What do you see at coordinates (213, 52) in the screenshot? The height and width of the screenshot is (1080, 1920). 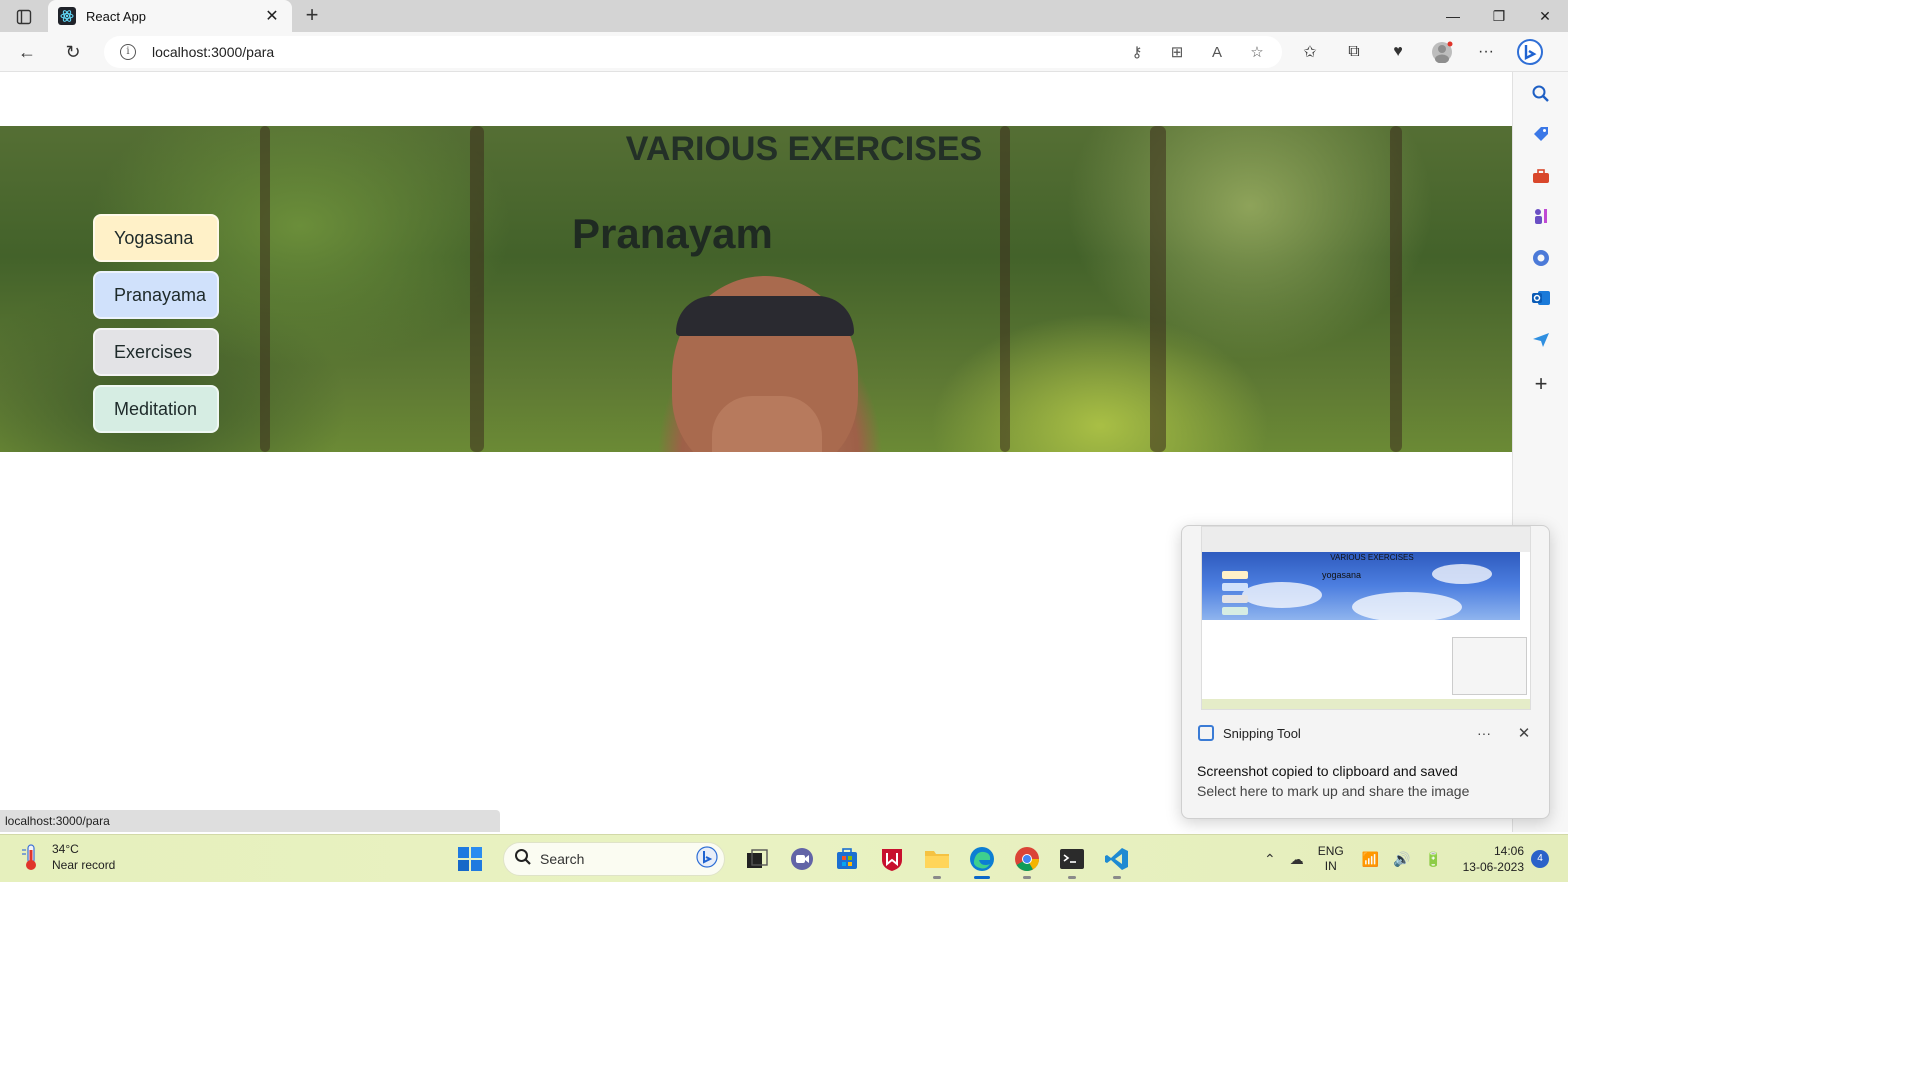 I see `address-url: localhost:3000/para` at bounding box center [213, 52].